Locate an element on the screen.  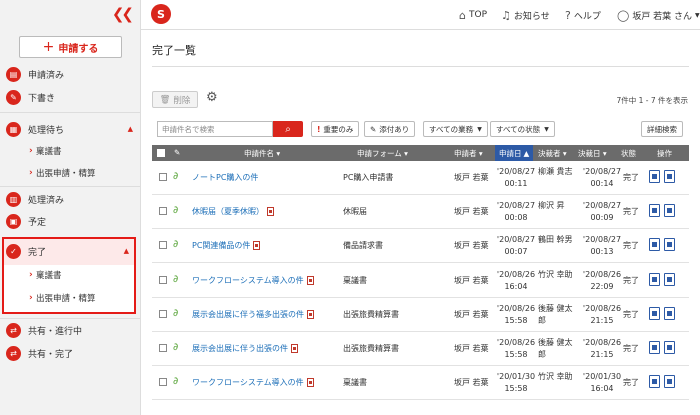
sidebar-subitem-pending-ringi: › 稟議書 is located at coordinates (70, 151).